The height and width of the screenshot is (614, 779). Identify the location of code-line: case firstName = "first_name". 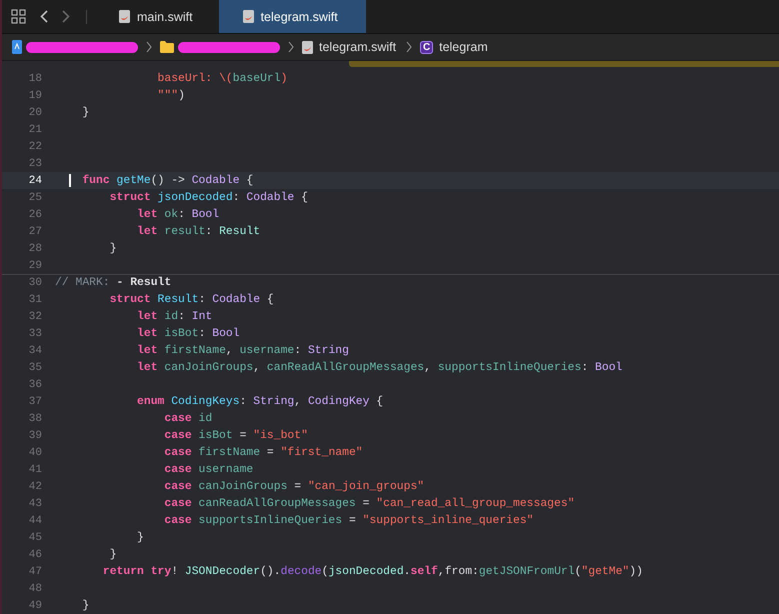
(263, 452).